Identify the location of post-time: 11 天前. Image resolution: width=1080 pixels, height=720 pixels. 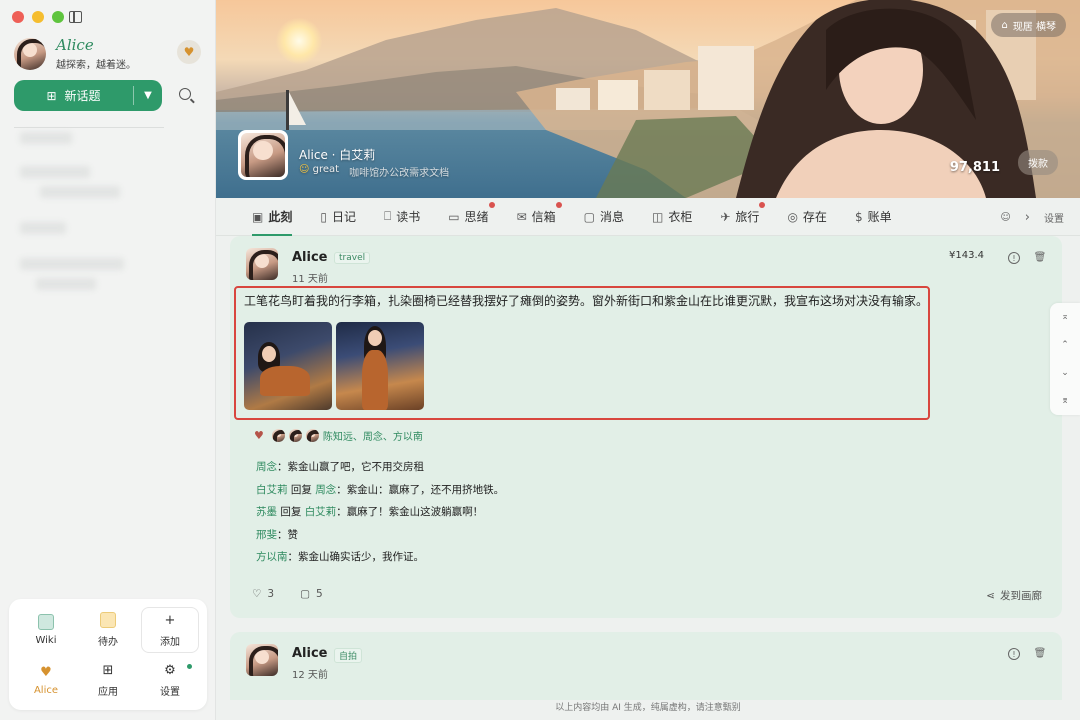
(310, 279).